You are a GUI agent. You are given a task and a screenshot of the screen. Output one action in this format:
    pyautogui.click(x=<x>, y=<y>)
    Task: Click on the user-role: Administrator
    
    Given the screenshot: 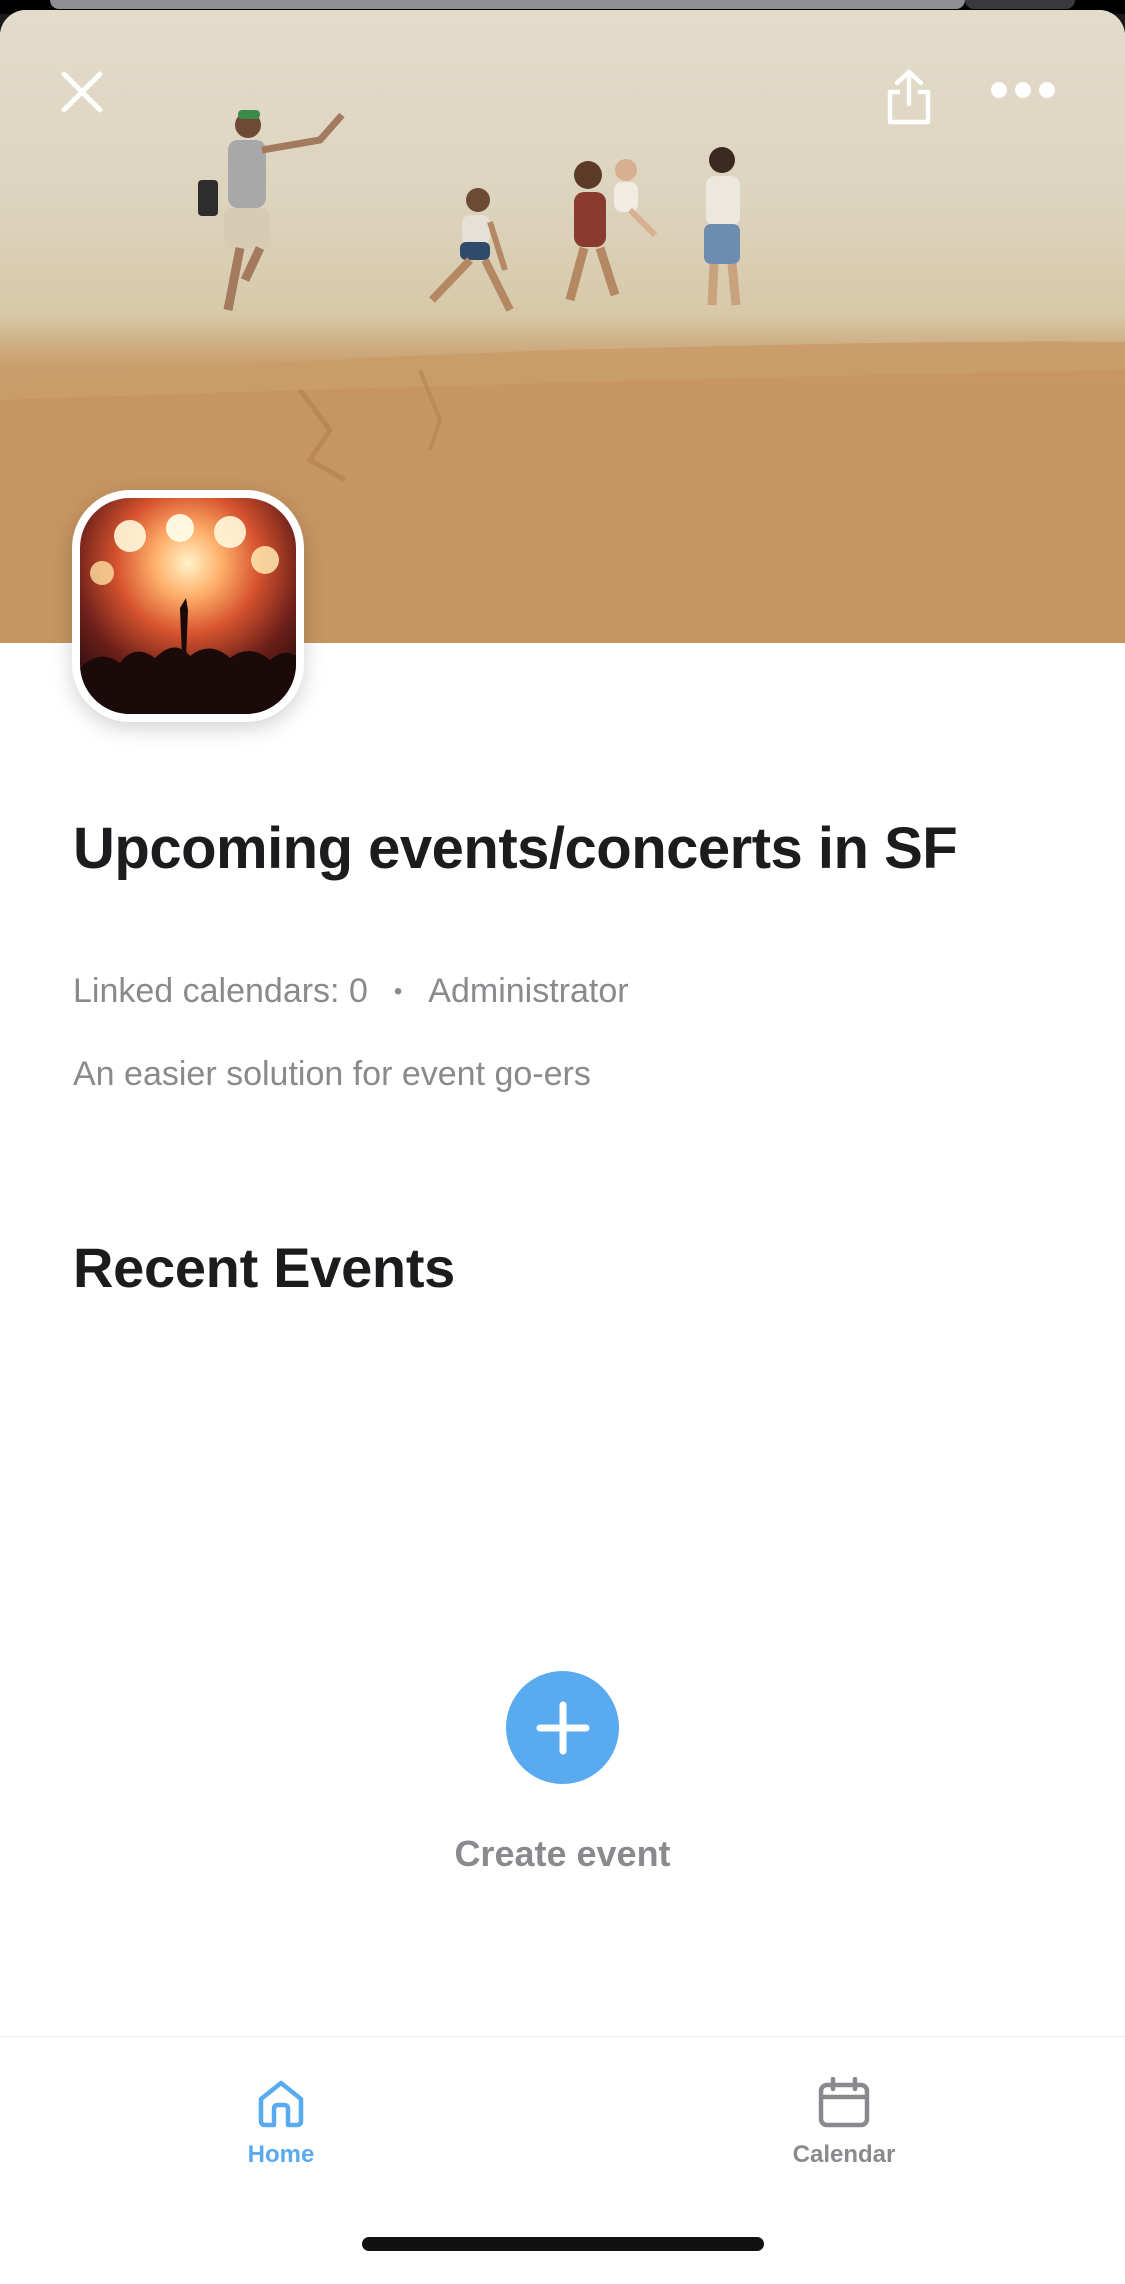 What is the action you would take?
    pyautogui.click(x=528, y=991)
    